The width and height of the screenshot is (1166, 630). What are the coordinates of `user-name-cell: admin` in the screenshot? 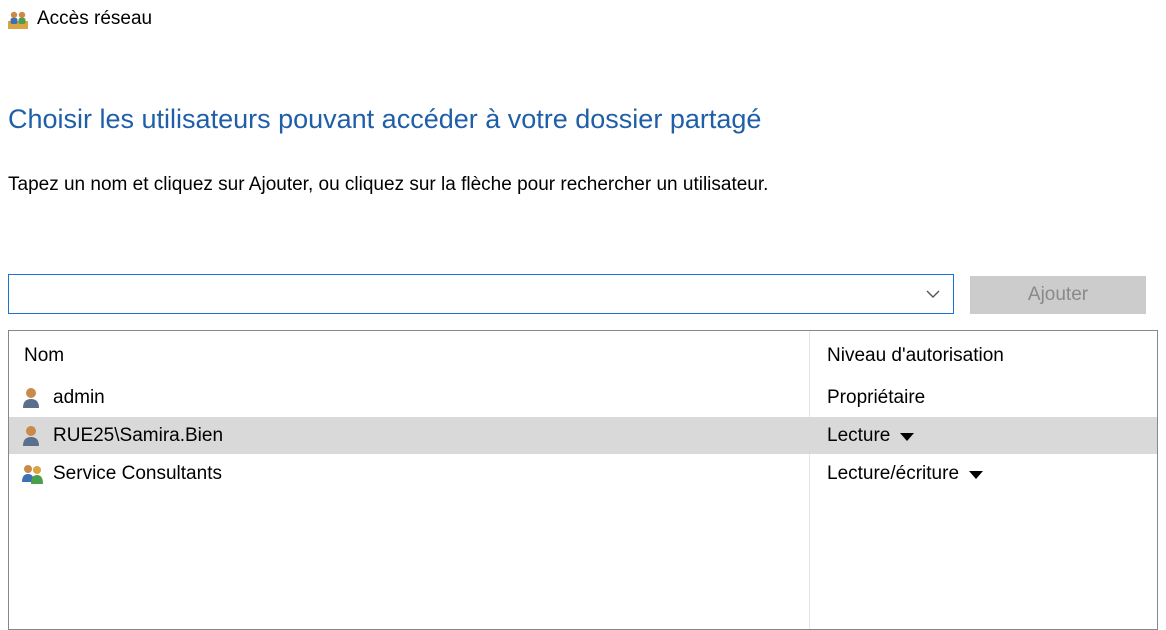 It's located at (63, 398).